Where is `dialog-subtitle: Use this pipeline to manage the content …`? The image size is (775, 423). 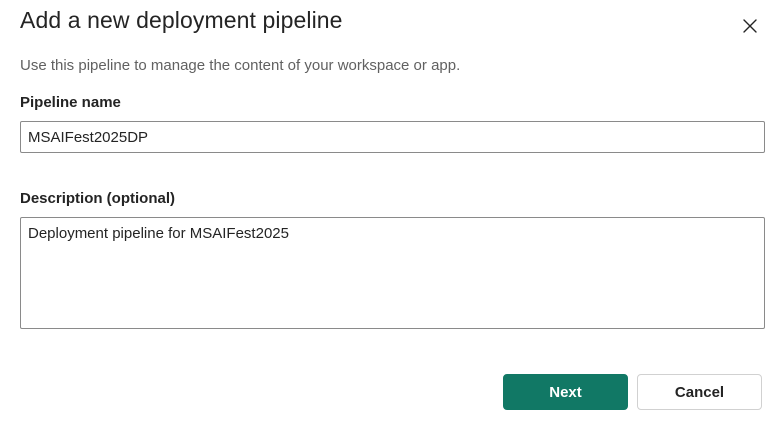
dialog-subtitle: Use this pipeline to manage the content … is located at coordinates (240, 65).